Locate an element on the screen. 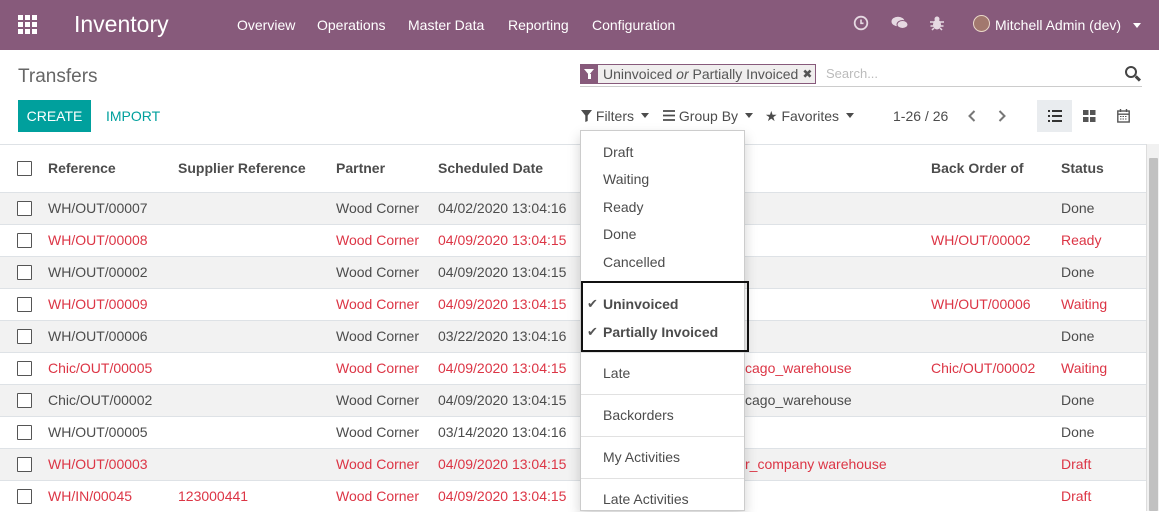  filter-draft: Draft is located at coordinates (618, 152).